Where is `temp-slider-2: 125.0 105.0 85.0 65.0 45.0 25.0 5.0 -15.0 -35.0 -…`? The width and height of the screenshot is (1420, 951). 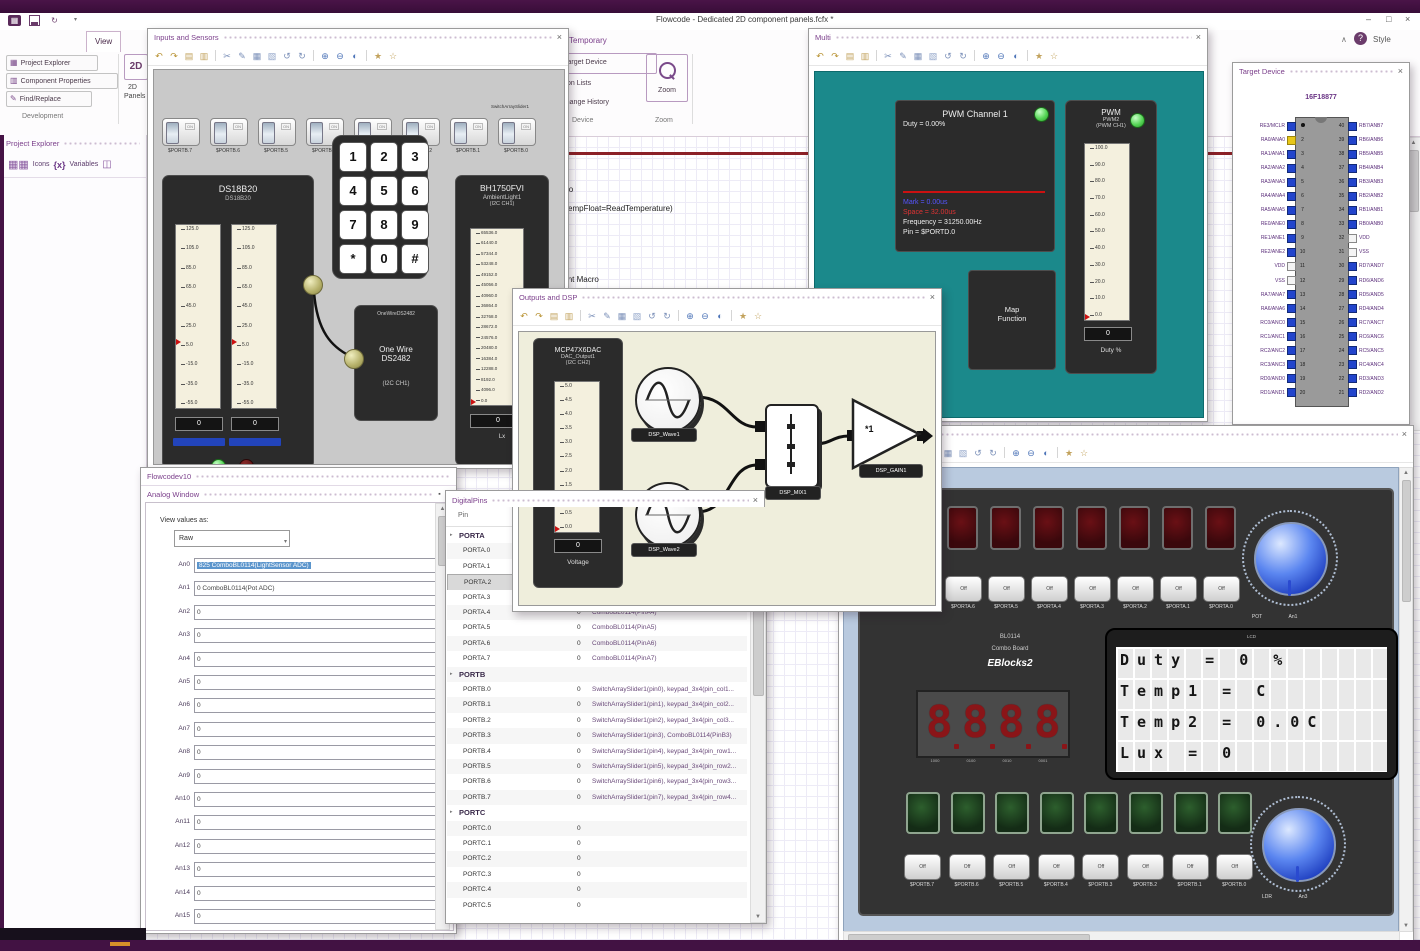
temp-slider-2: 125.0 105.0 85.0 65.0 45.0 25.0 5.0 -15.0 -35.0 -… is located at coordinates (254, 316).